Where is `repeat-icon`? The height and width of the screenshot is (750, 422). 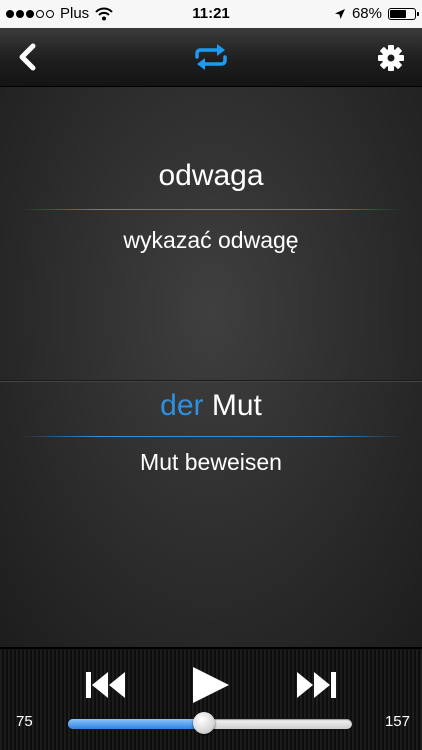 repeat-icon is located at coordinates (211, 57).